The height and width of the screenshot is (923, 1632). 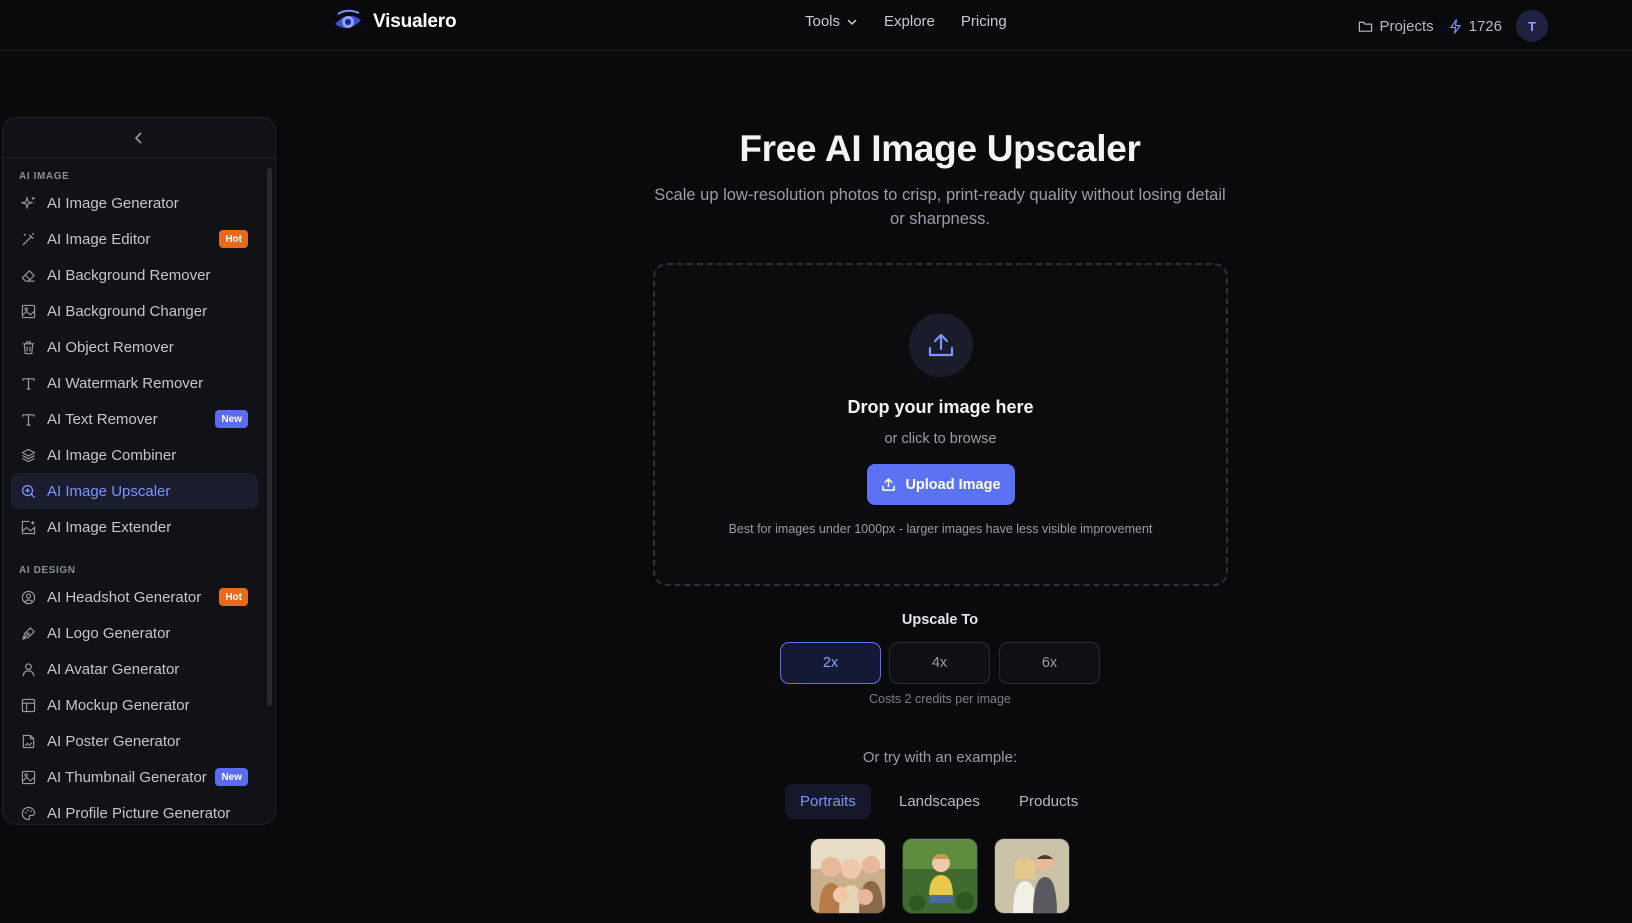 What do you see at coordinates (110, 347) in the screenshot?
I see `sidebar-item-label: AI Object Remover` at bounding box center [110, 347].